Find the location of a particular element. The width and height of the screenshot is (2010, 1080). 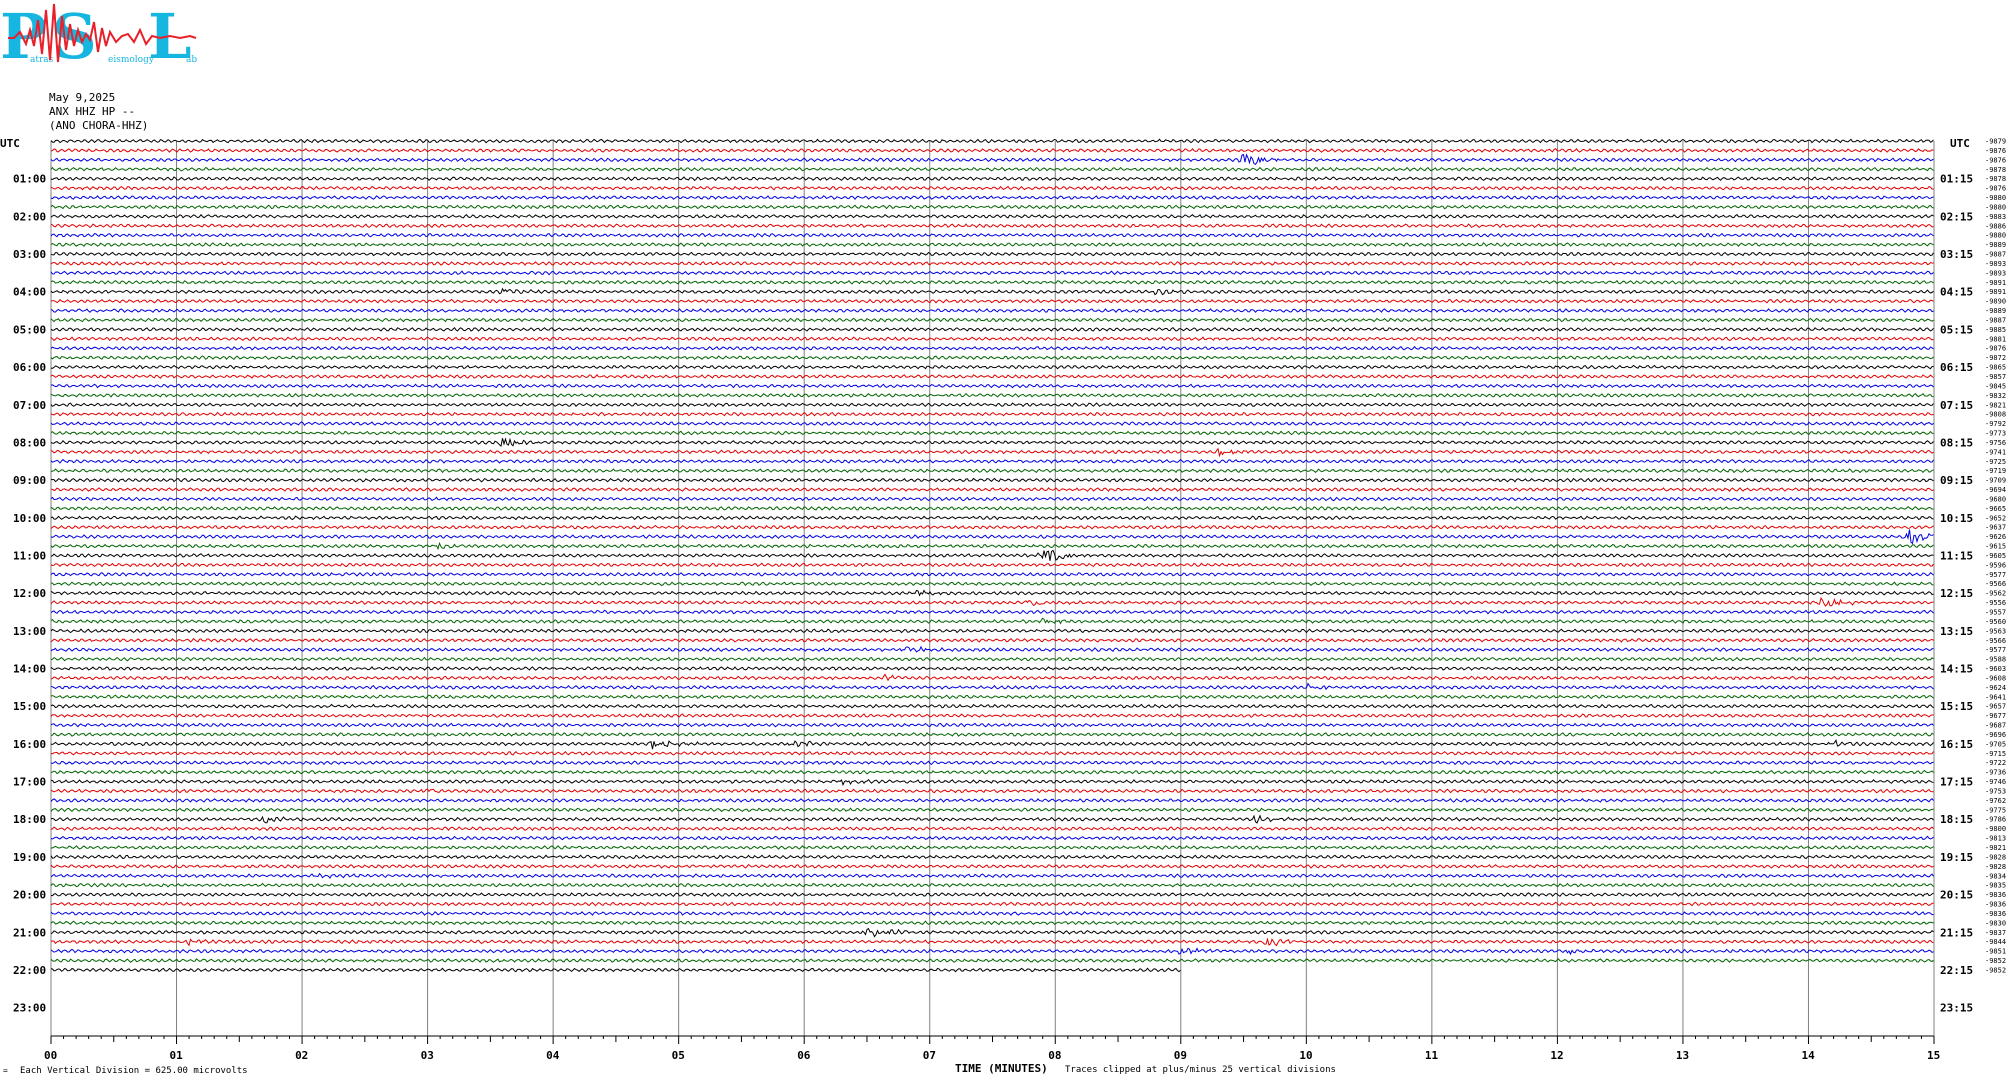

trace-offset-label: -9828 is located at coordinates (1995, 867).